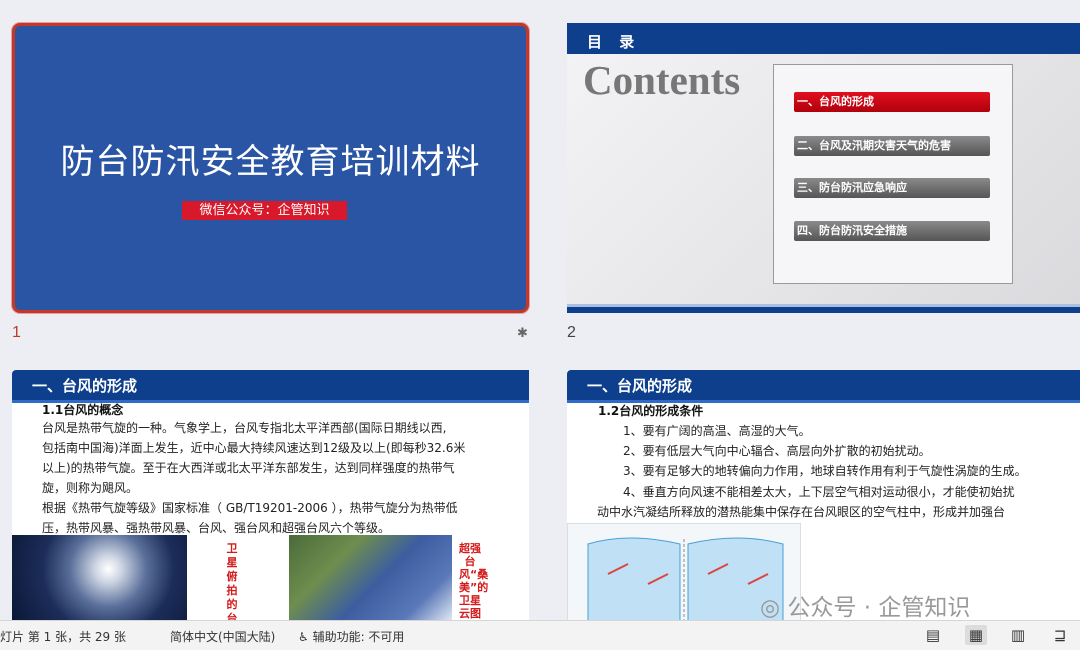 The height and width of the screenshot is (650, 1080). I want to click on language-indicator: 简体中文(中国大陆), so click(222, 636).